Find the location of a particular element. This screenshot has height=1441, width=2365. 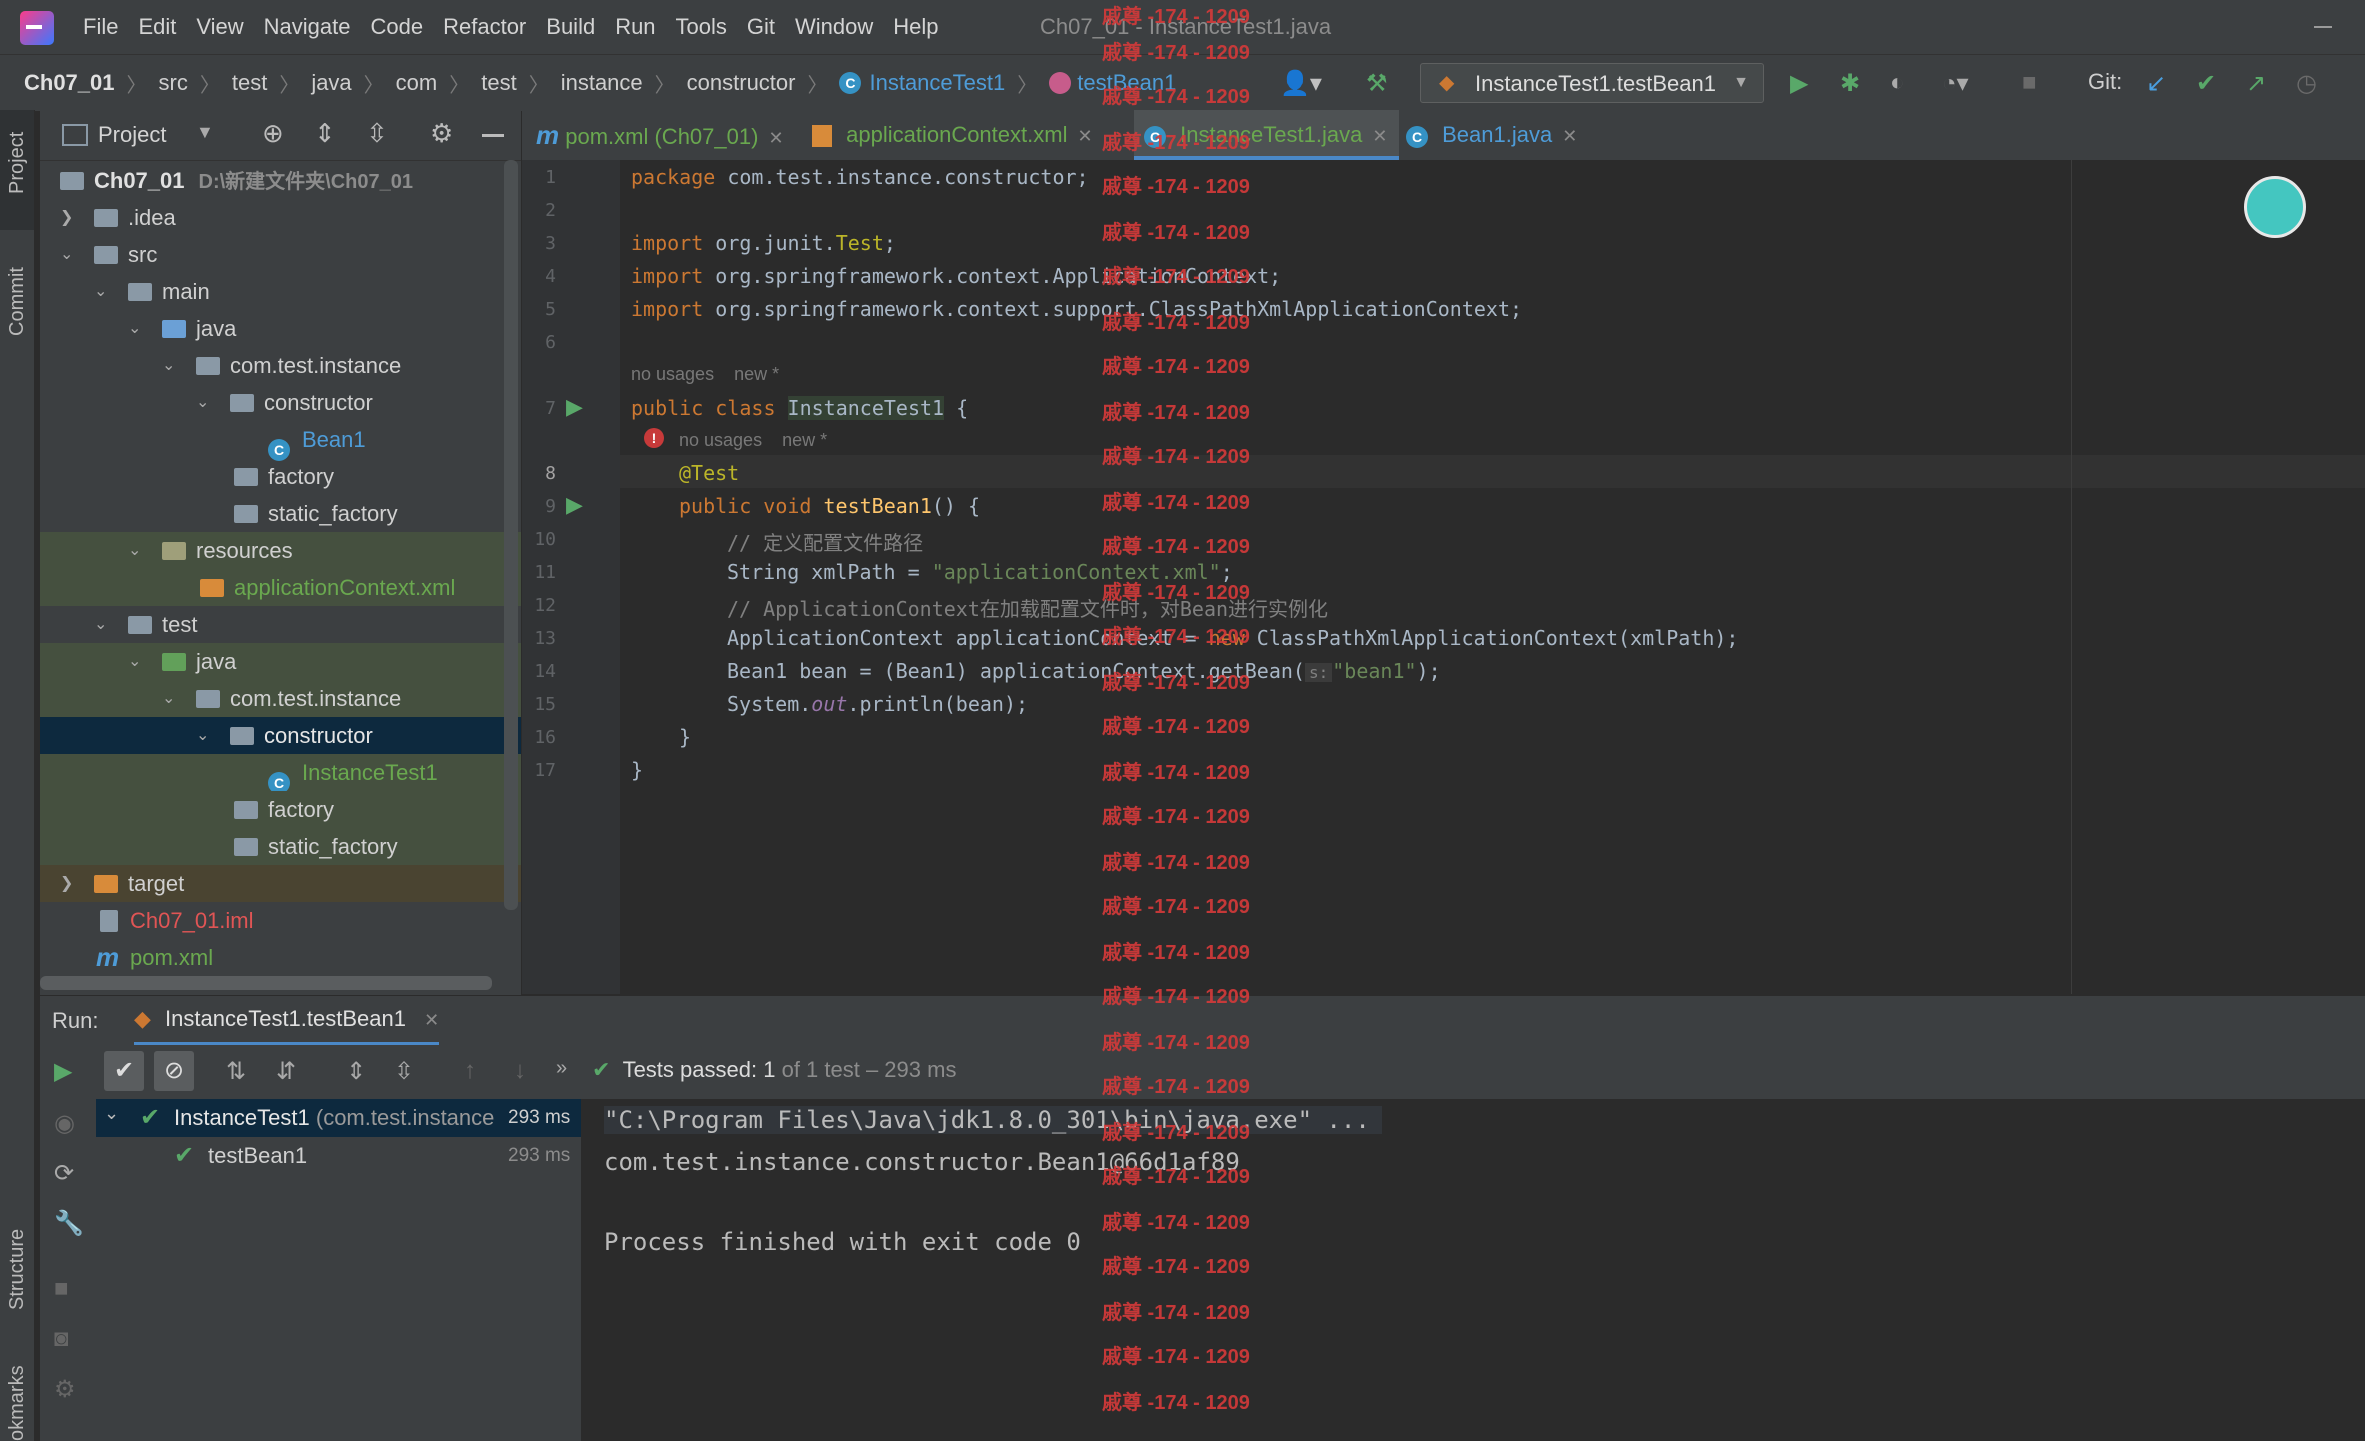

toggle-auto-test-icon: ⟳ is located at coordinates (64, 1173).